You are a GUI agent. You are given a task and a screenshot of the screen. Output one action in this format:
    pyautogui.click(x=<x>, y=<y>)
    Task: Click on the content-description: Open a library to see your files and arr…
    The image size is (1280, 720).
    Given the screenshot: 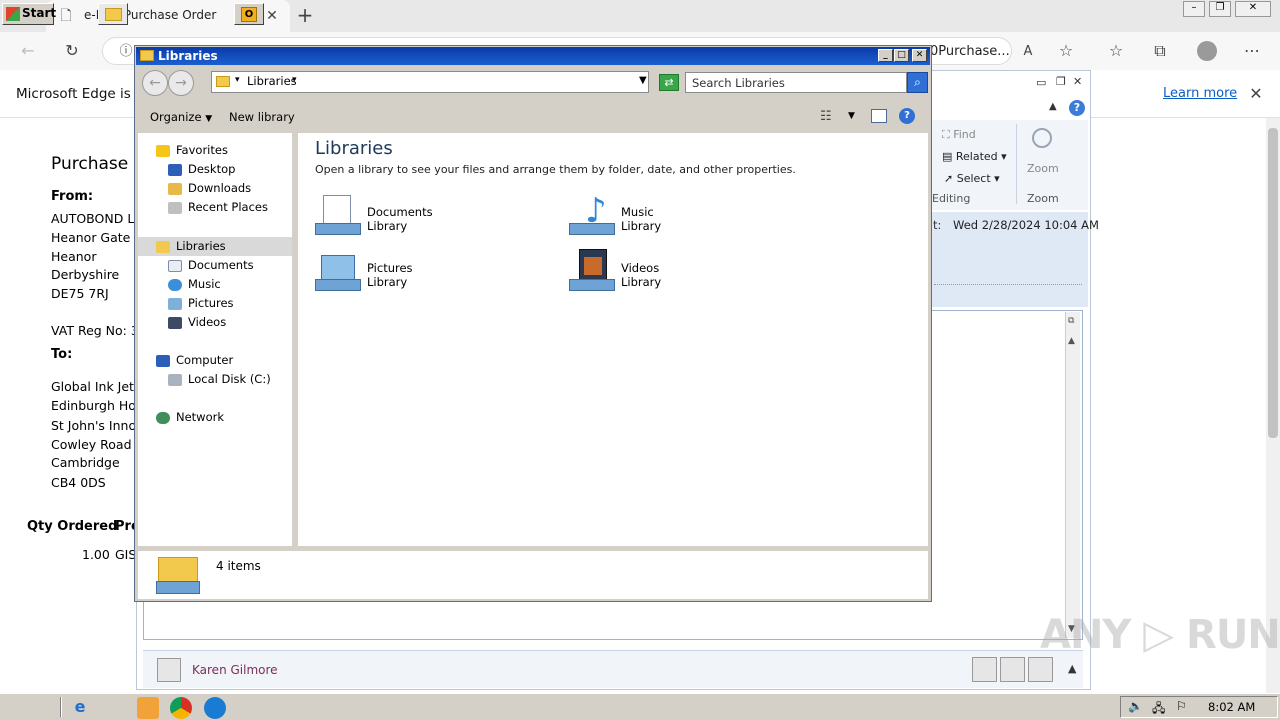 What is the action you would take?
    pyautogui.click(x=555, y=169)
    